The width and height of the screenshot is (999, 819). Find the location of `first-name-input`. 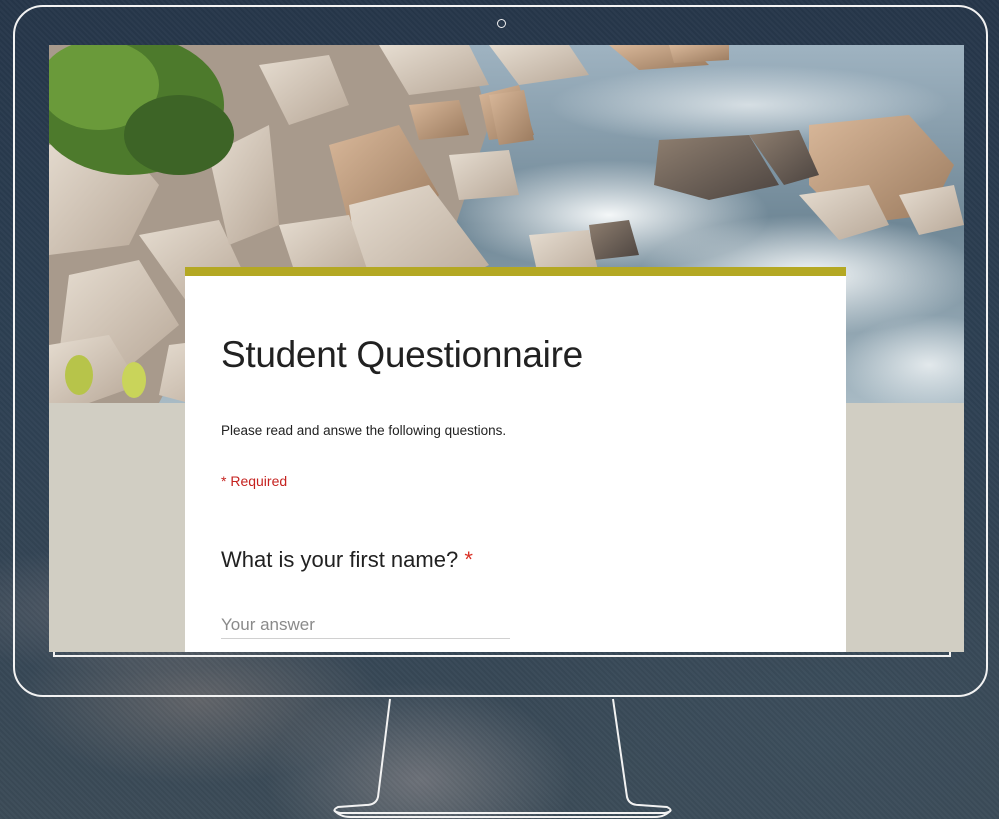

first-name-input is located at coordinates (365, 625).